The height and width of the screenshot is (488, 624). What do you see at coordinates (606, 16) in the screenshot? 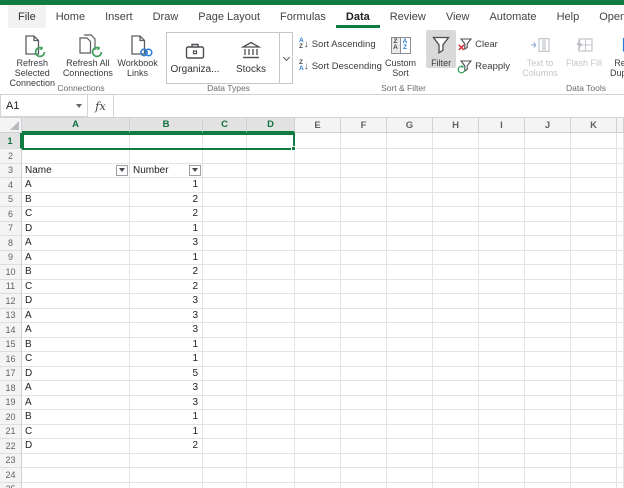
I see `tab-open: Open` at bounding box center [606, 16].